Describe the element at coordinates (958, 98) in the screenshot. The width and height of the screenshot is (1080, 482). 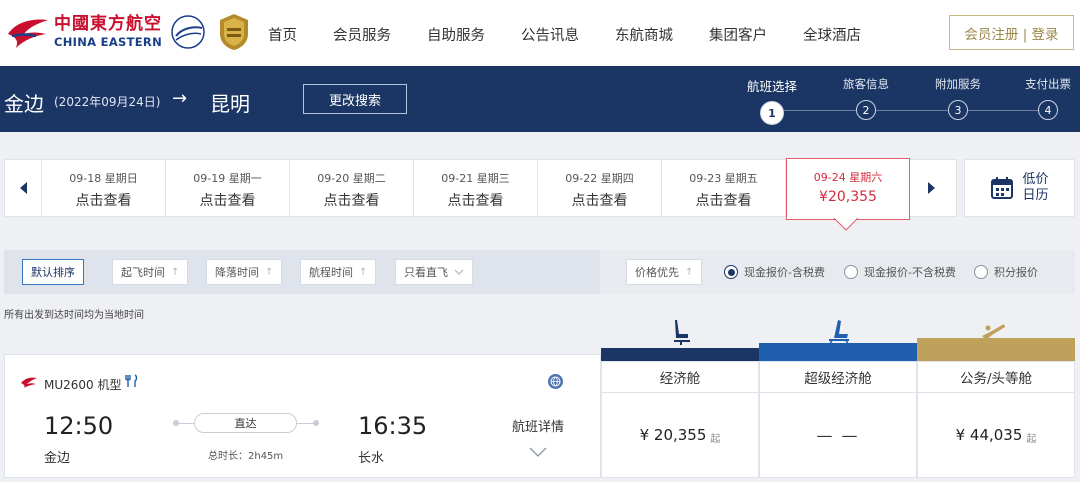
I see `step-extra-services: 附加服务 3` at that location.